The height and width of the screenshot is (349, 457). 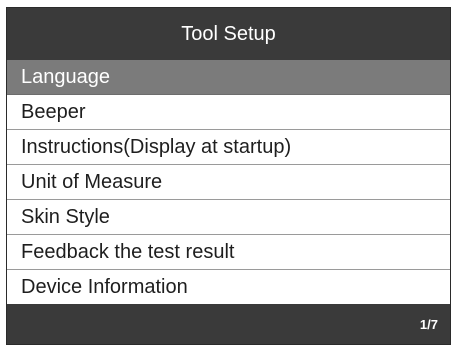 What do you see at coordinates (228, 112) in the screenshot?
I see `menu-item-beeper: Beeper` at bounding box center [228, 112].